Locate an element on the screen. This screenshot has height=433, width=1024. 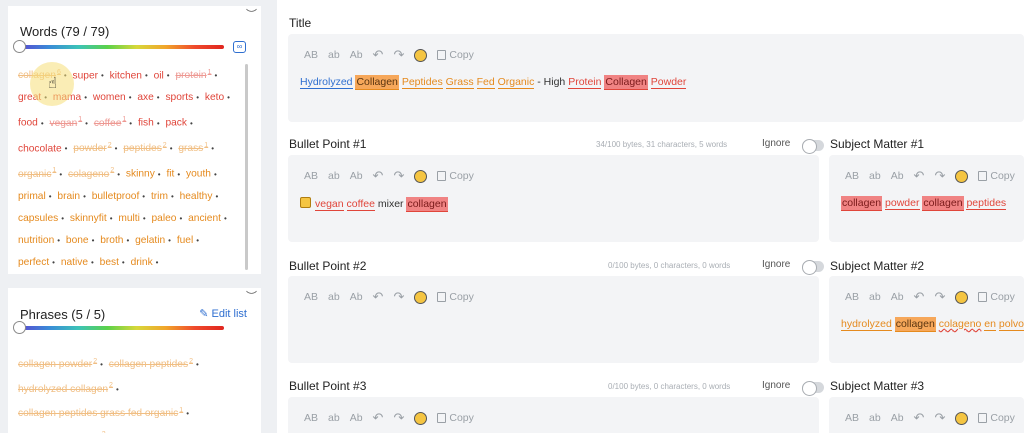
word-tag: best is located at coordinates (109, 262).